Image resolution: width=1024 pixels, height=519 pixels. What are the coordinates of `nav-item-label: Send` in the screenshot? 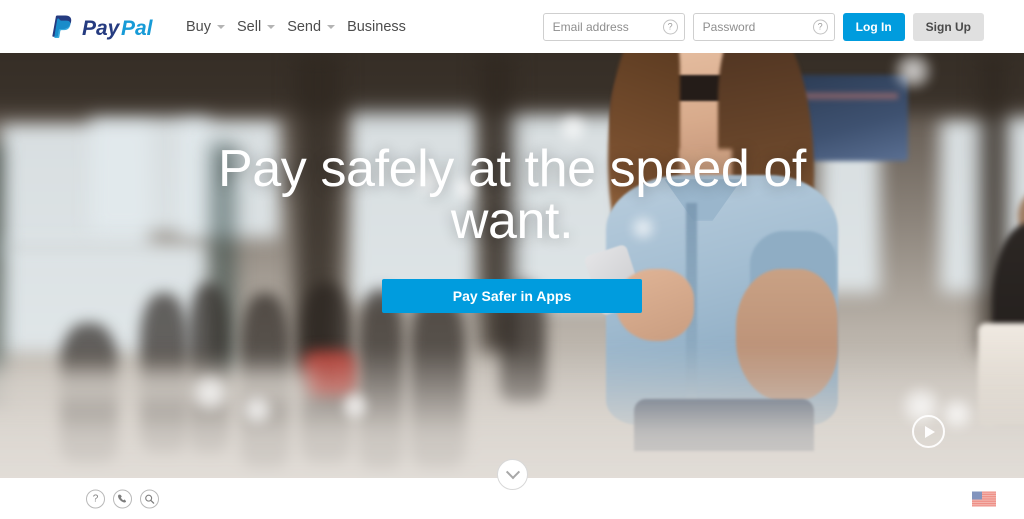 It's located at (304, 26).